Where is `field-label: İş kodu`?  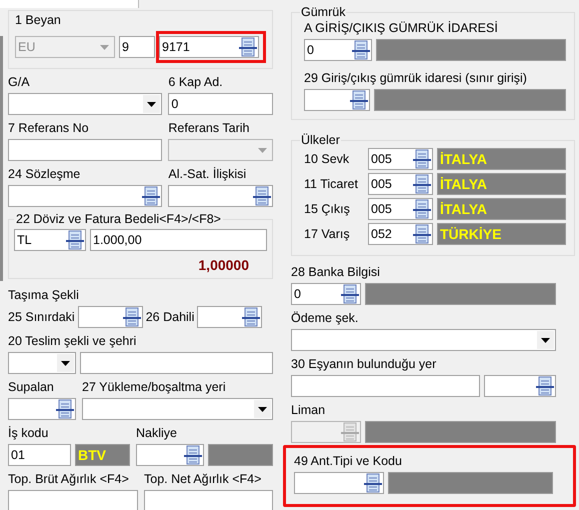 field-label: İş kodu is located at coordinates (29, 433).